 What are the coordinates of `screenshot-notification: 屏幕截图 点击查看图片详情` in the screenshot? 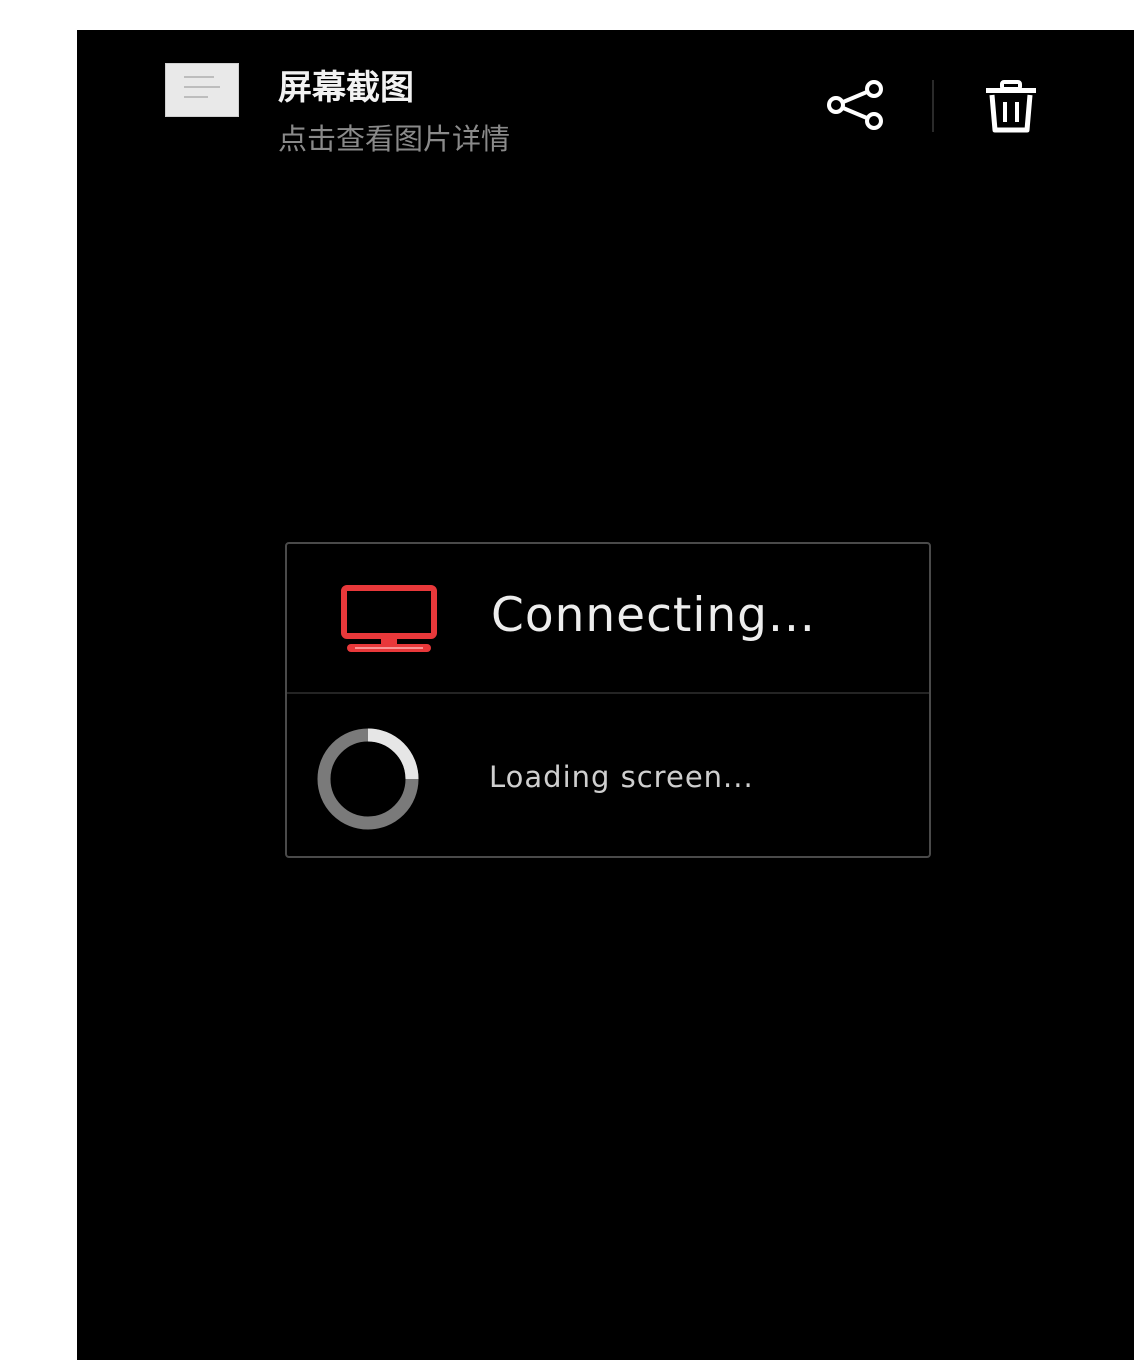 It's located at (605, 105).